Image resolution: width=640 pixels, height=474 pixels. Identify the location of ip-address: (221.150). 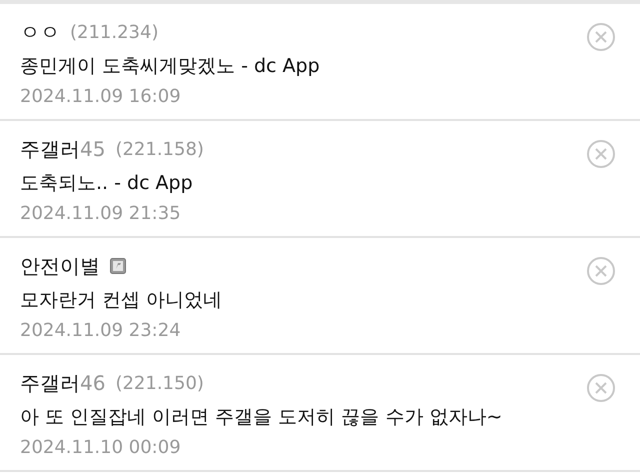
(159, 383).